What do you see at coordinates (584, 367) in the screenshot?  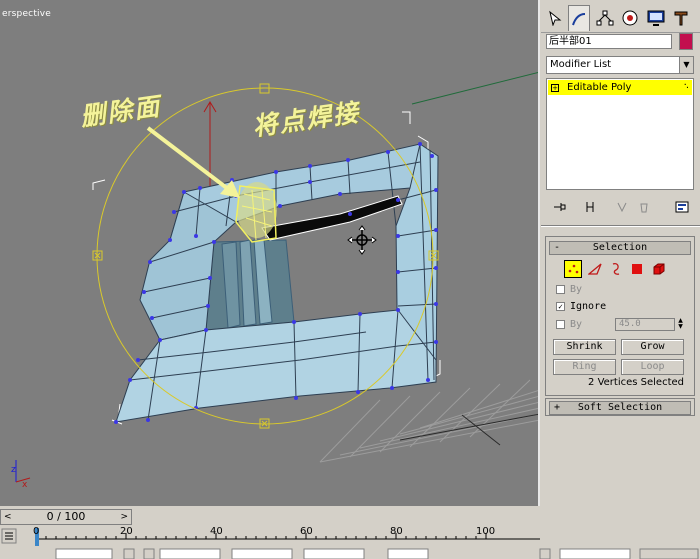 I see `ring-button: Ring` at bounding box center [584, 367].